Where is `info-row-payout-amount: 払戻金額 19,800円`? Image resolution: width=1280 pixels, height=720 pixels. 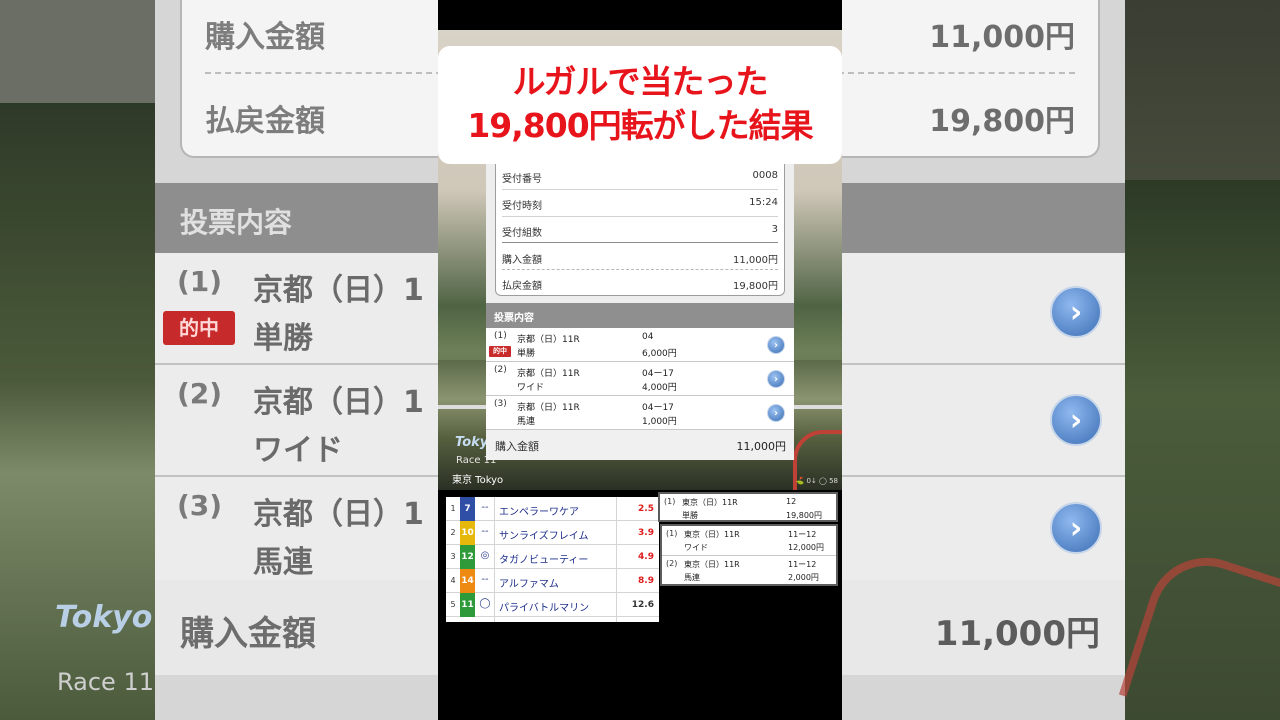 info-row-payout-amount: 払戻金額 19,800円 is located at coordinates (640, 282).